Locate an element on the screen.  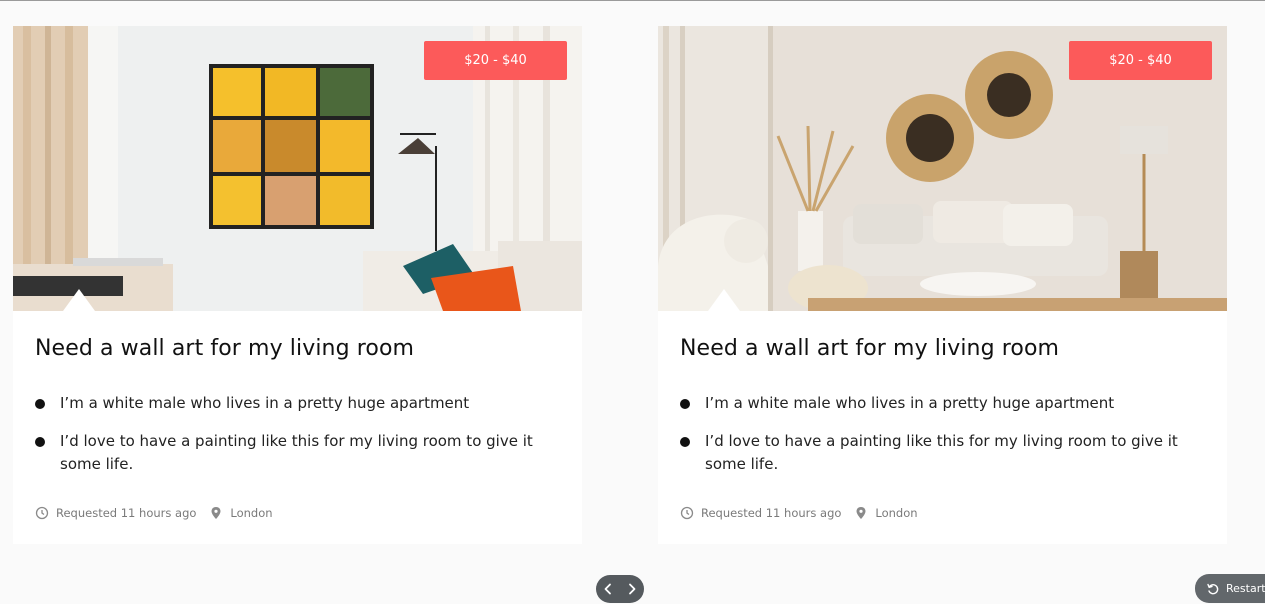
next-button is located at coordinates (632, 589).